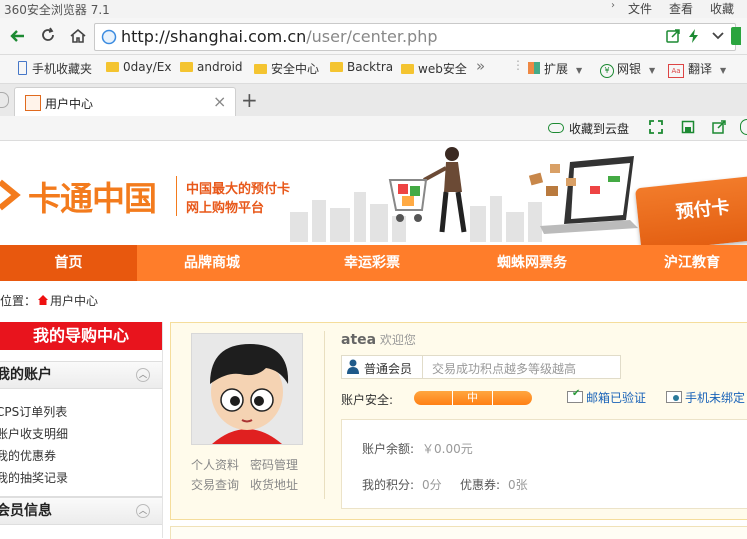  Describe the element at coordinates (722, 8) in the screenshot. I see `menu-favorites: 收藏` at that location.